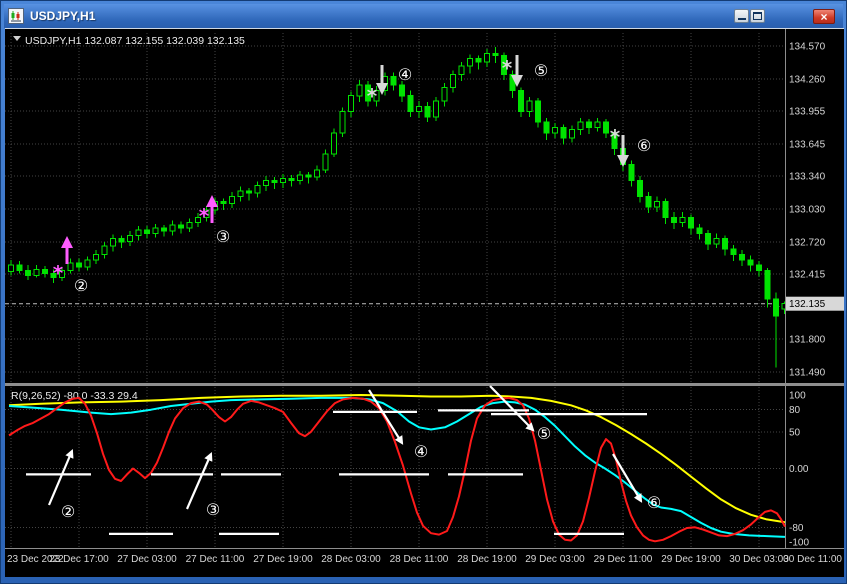 The width and height of the screenshot is (847, 584). Describe the element at coordinates (807, 144) in the screenshot. I see `svg-text: 133.645` at that location.